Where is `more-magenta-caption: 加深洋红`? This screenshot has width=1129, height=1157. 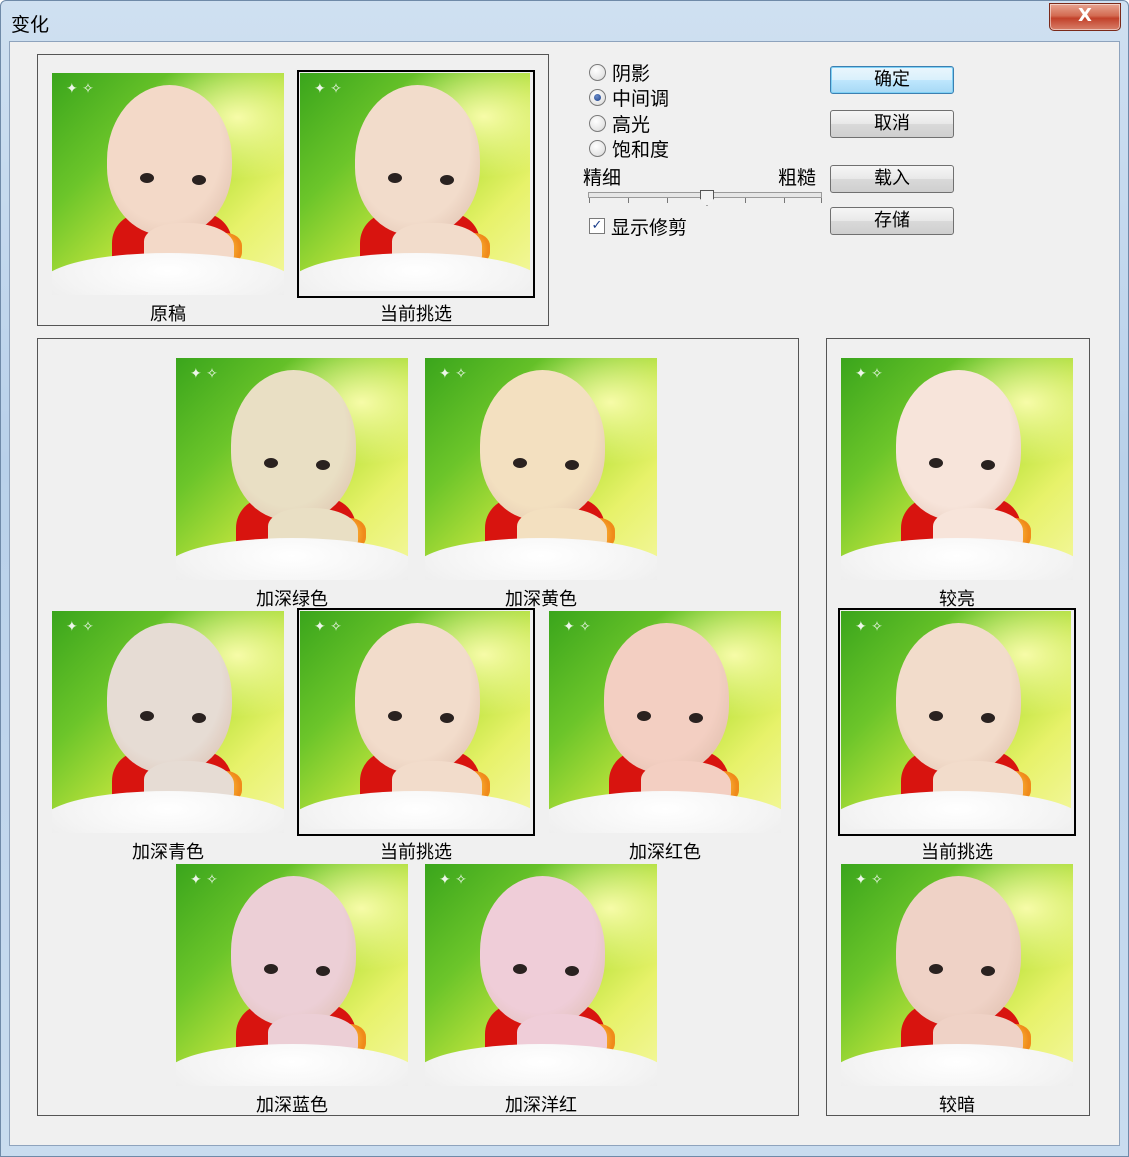 more-magenta-caption: 加深洋红 is located at coordinates (541, 1105).